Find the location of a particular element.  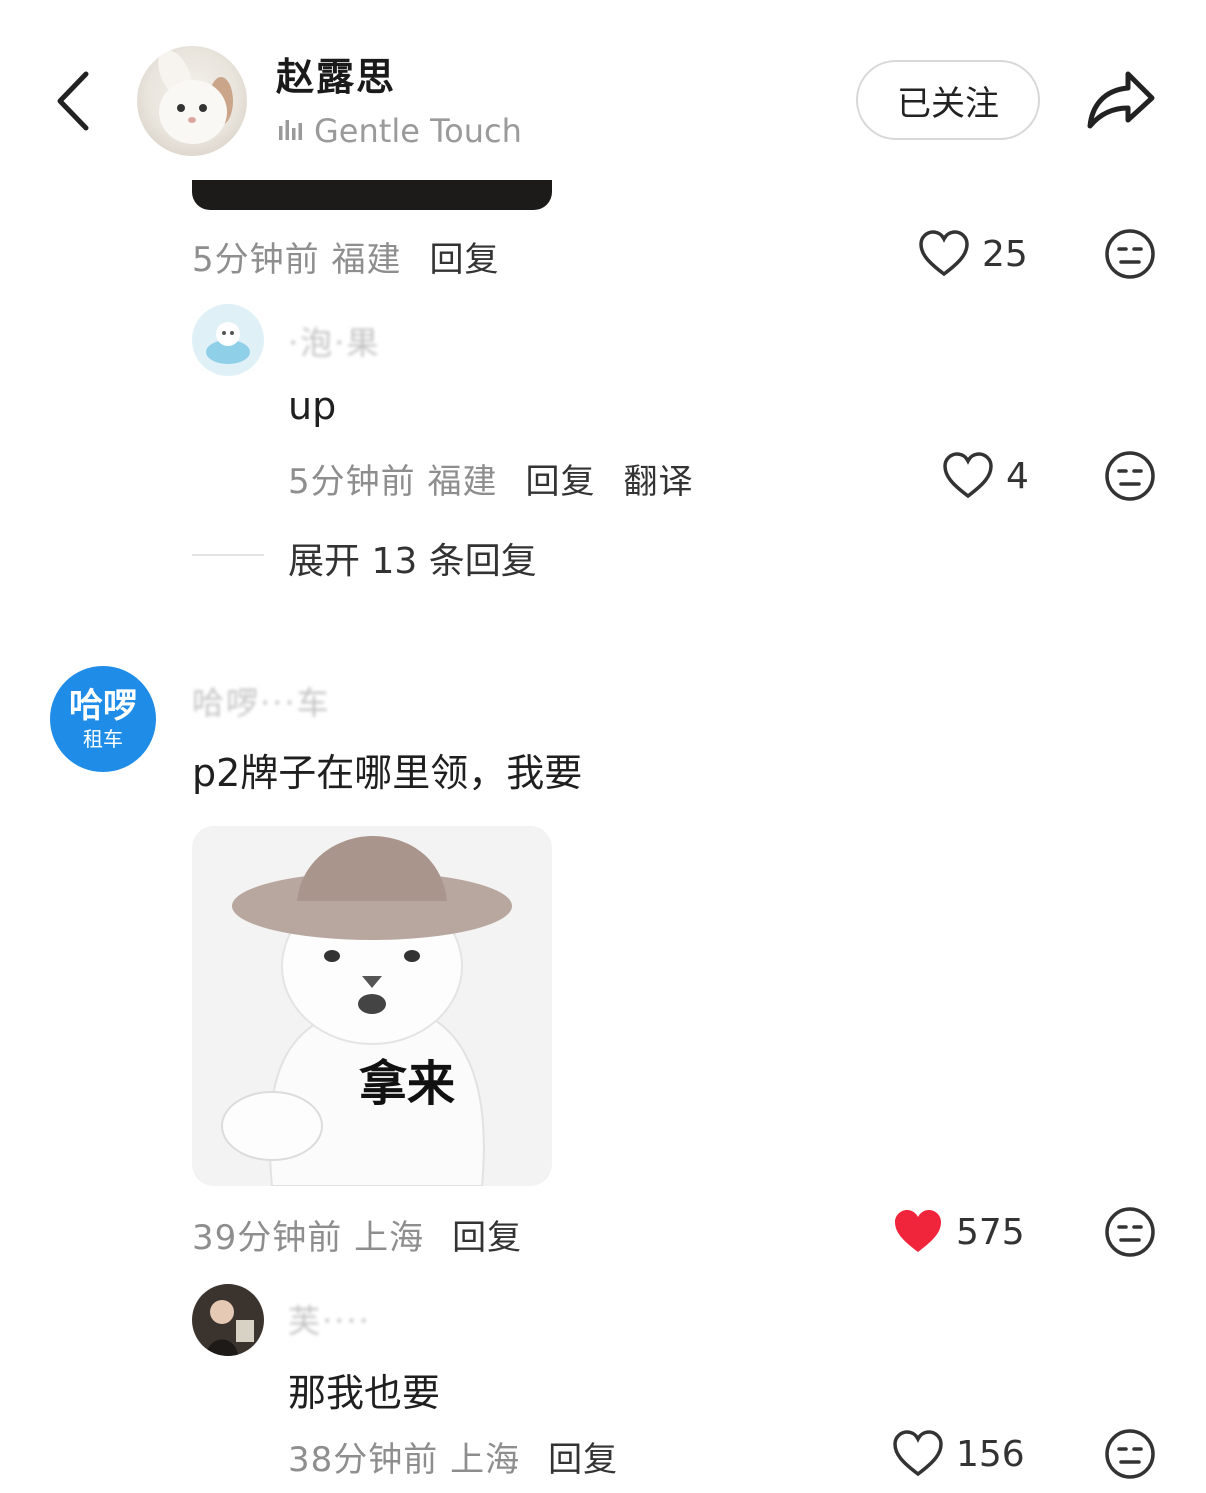

comment-text: p2牌子在哪里领，我要 is located at coordinates (387, 773).